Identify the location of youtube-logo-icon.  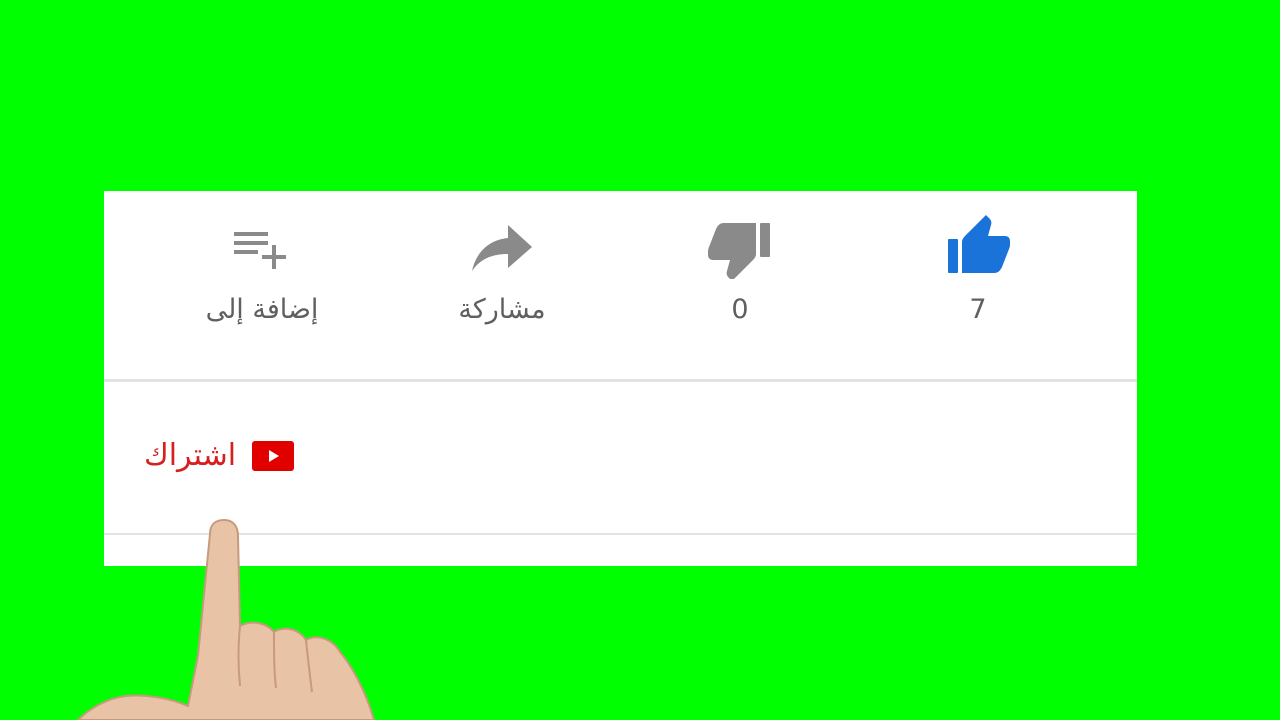
(273, 456).